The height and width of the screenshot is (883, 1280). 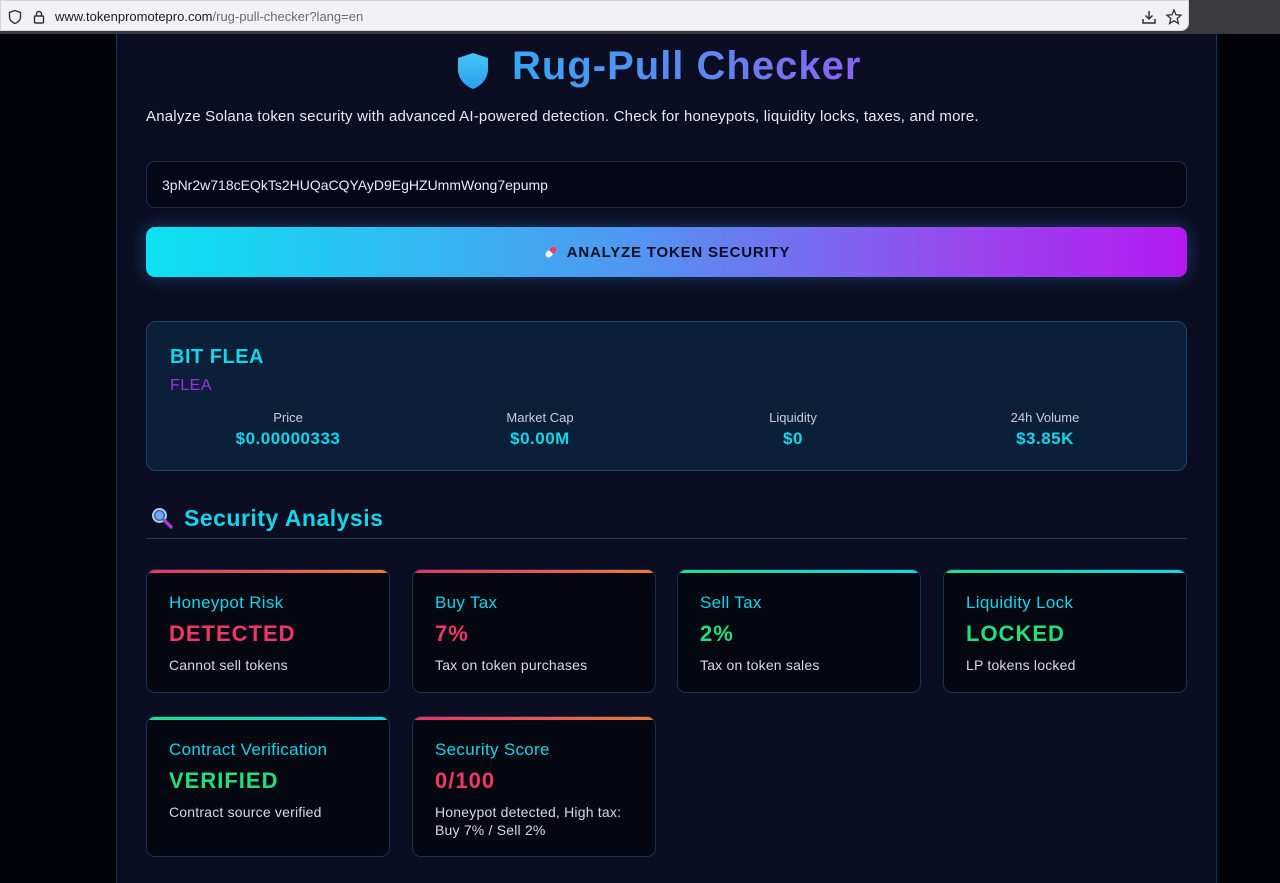 I want to click on card-title: Honeypot Risk, so click(x=226, y=602).